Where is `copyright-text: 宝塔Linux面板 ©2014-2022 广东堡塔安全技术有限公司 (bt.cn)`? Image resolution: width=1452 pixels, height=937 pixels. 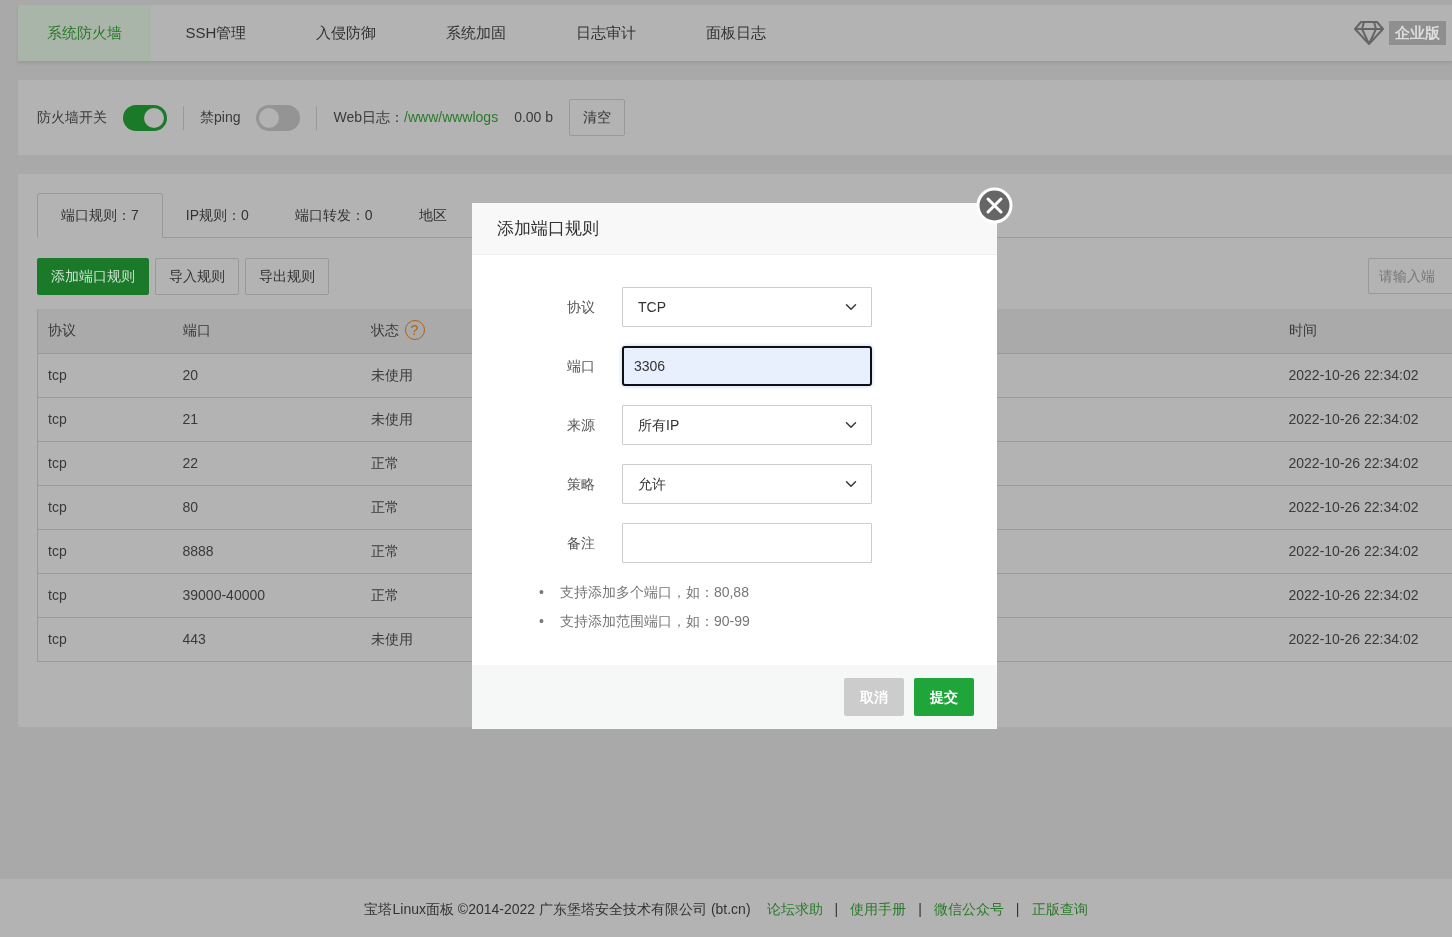
copyright-text: 宝塔Linux面板 ©2014-2022 广东堡塔安全技术有限公司 (bt.cn) is located at coordinates (557, 909).